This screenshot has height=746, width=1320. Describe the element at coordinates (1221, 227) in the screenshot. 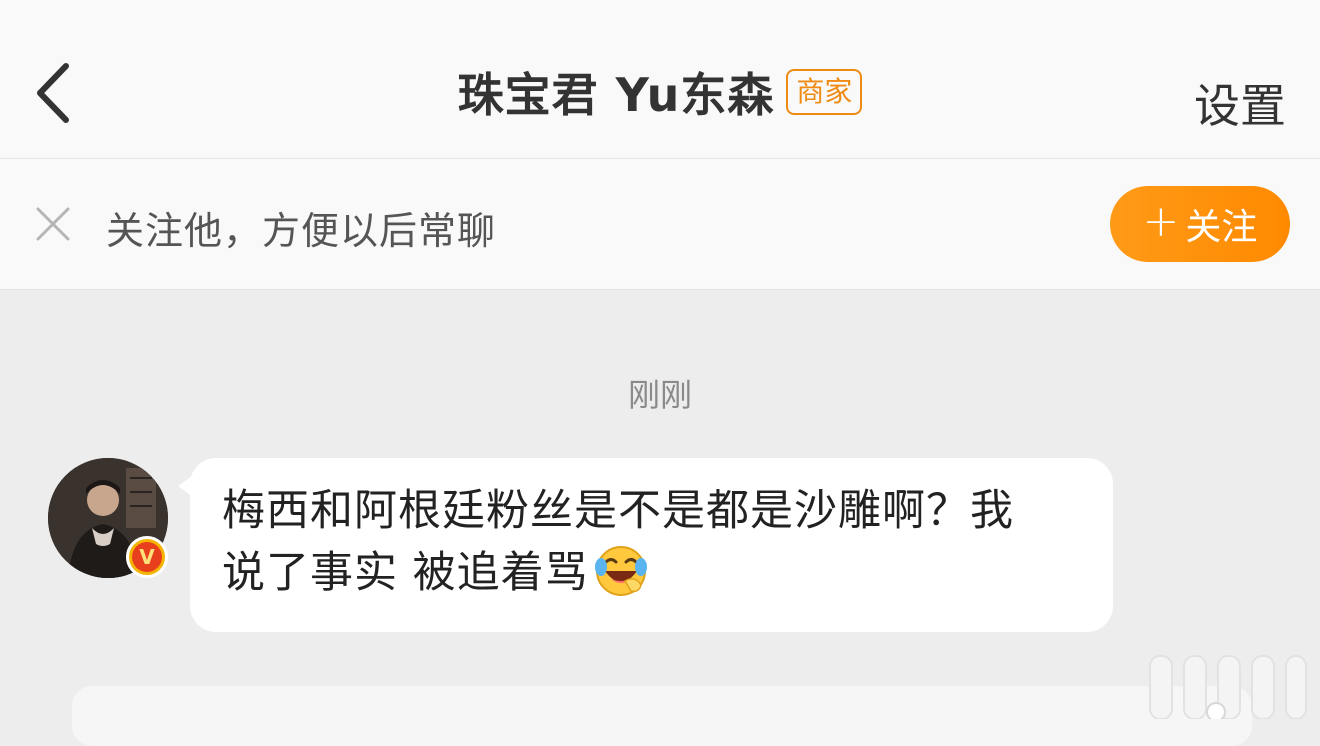

I see `follow-button-label: 关注` at that location.